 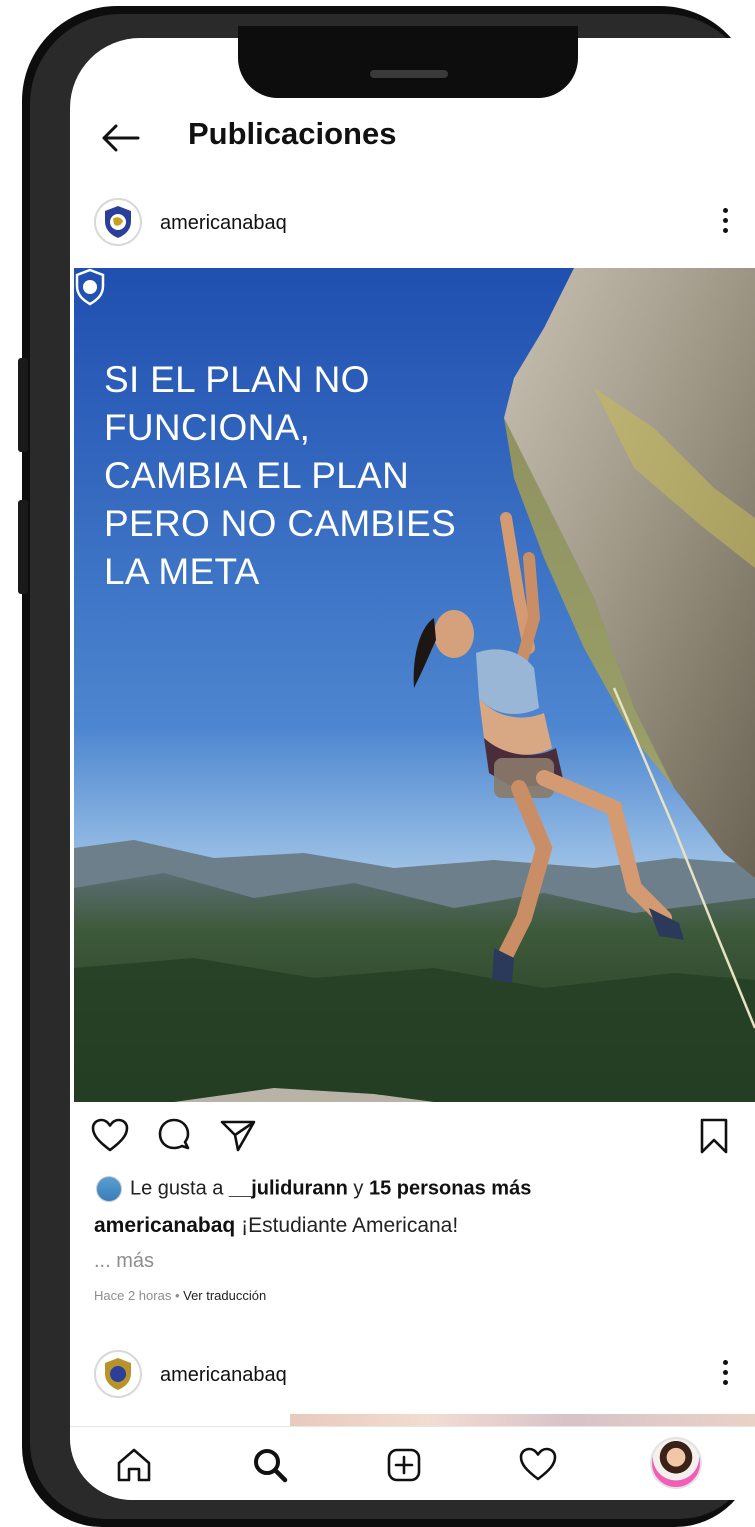 What do you see at coordinates (538, 1465) in the screenshot?
I see `activity-heart-icon` at bounding box center [538, 1465].